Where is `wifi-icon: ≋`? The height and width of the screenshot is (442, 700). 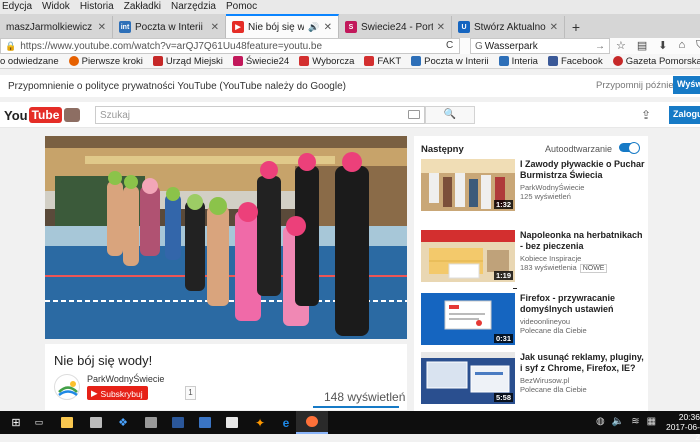 wifi-icon: ≋ is located at coordinates (635, 421).